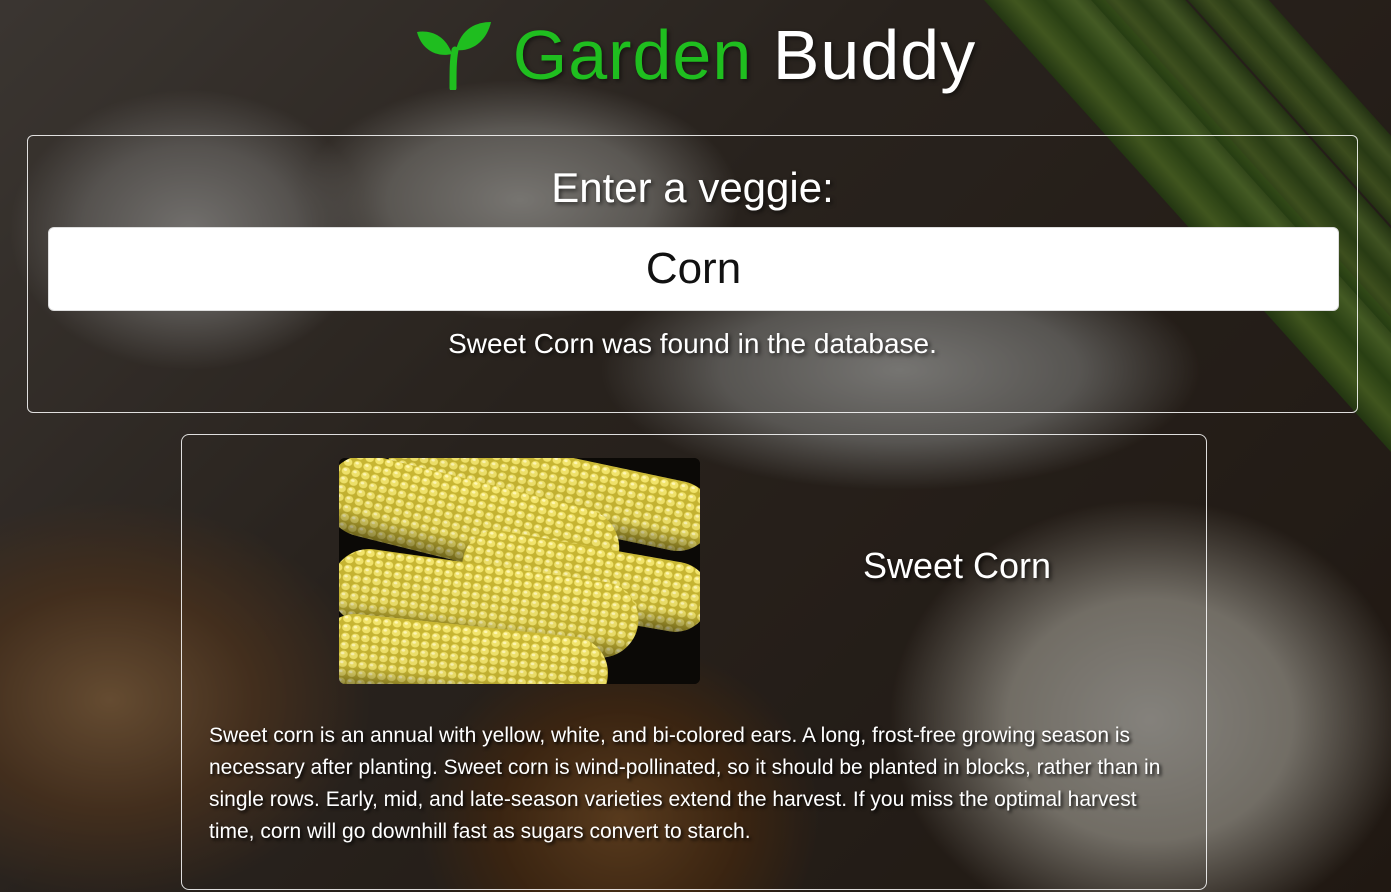  What do you see at coordinates (692, 187) in the screenshot?
I see `search-label: Enter a veggie:` at bounding box center [692, 187].